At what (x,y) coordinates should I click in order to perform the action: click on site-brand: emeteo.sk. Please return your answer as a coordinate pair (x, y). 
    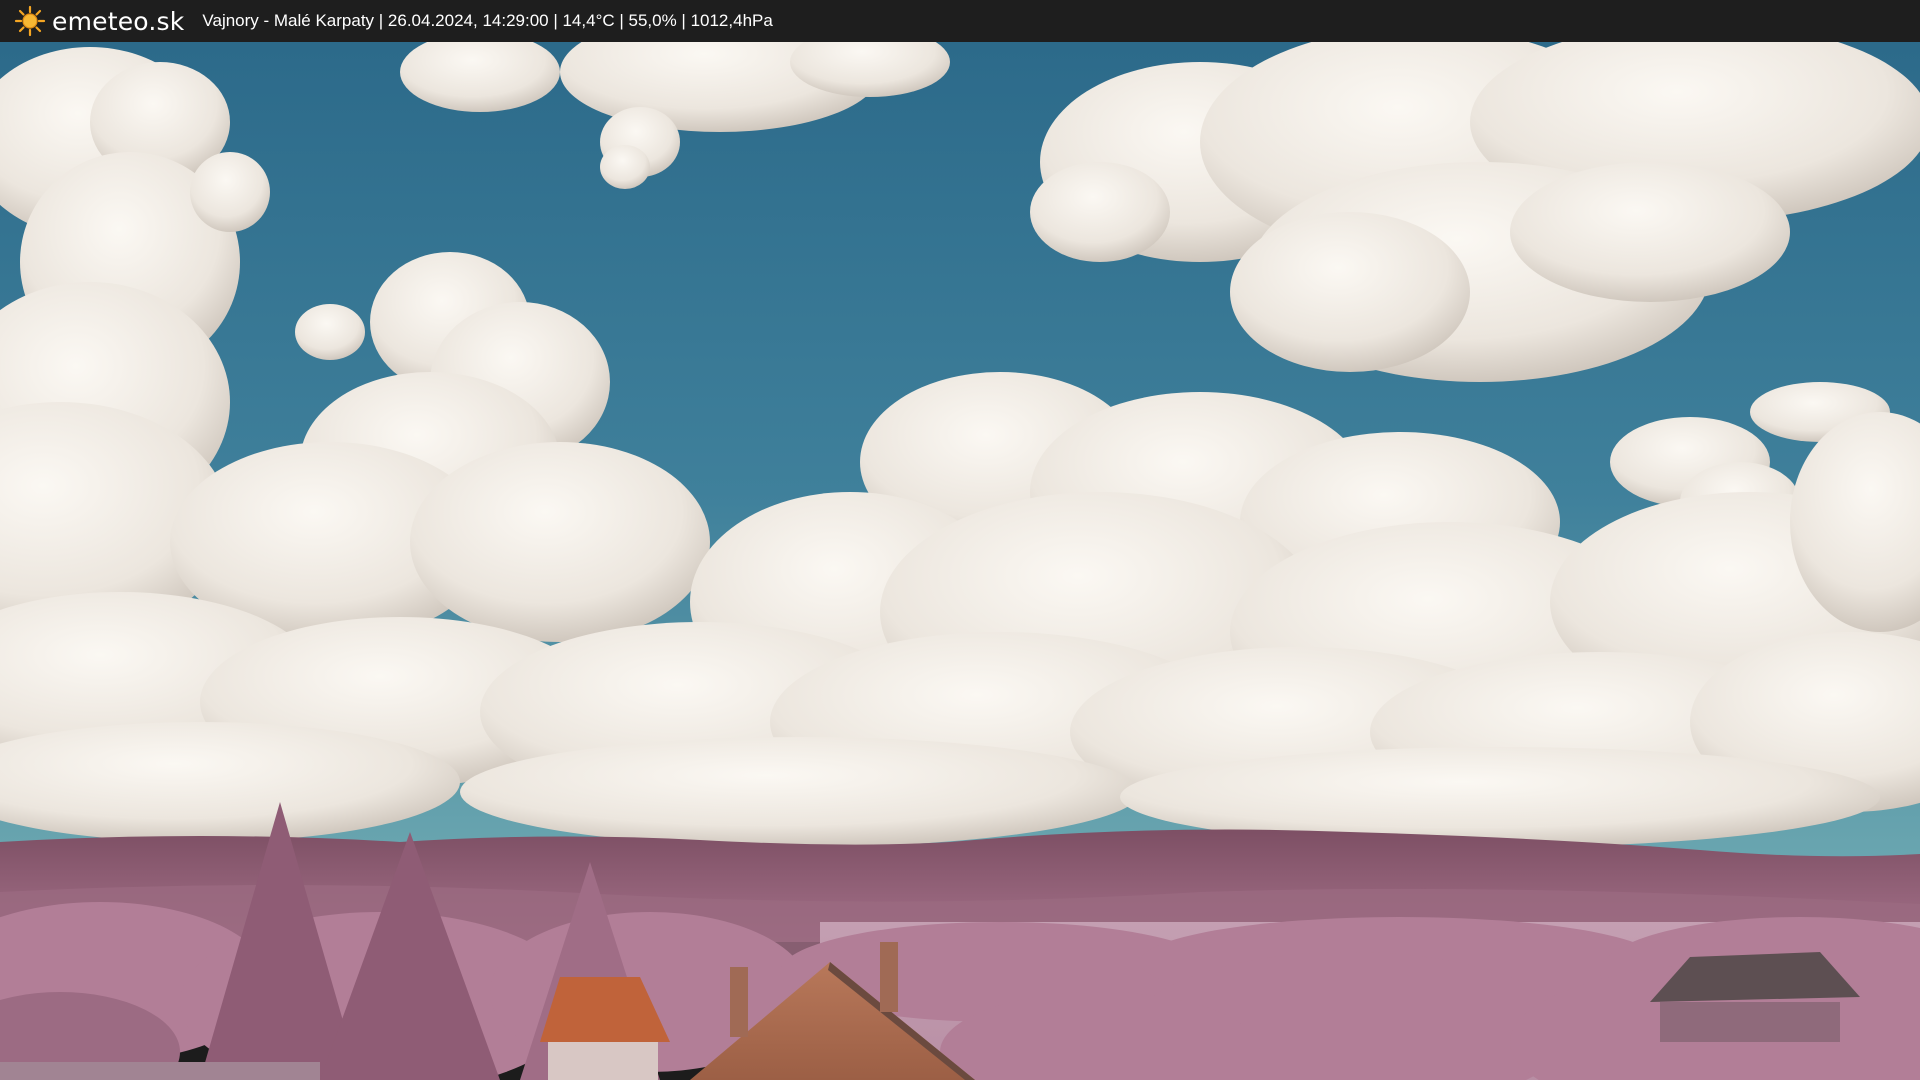
    Looking at the image, I should click on (99, 21).